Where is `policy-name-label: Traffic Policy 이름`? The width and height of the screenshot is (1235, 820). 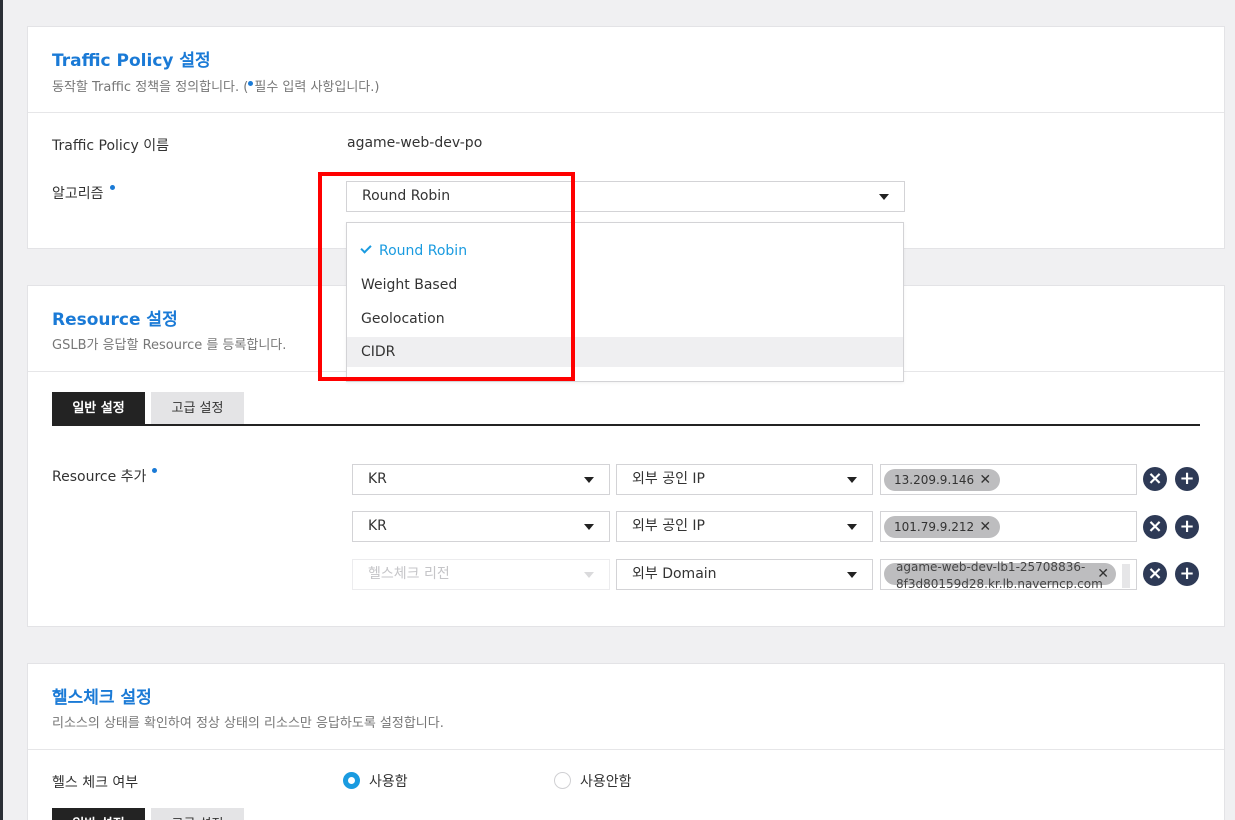
policy-name-label: Traffic Policy 이름 is located at coordinates (110, 146).